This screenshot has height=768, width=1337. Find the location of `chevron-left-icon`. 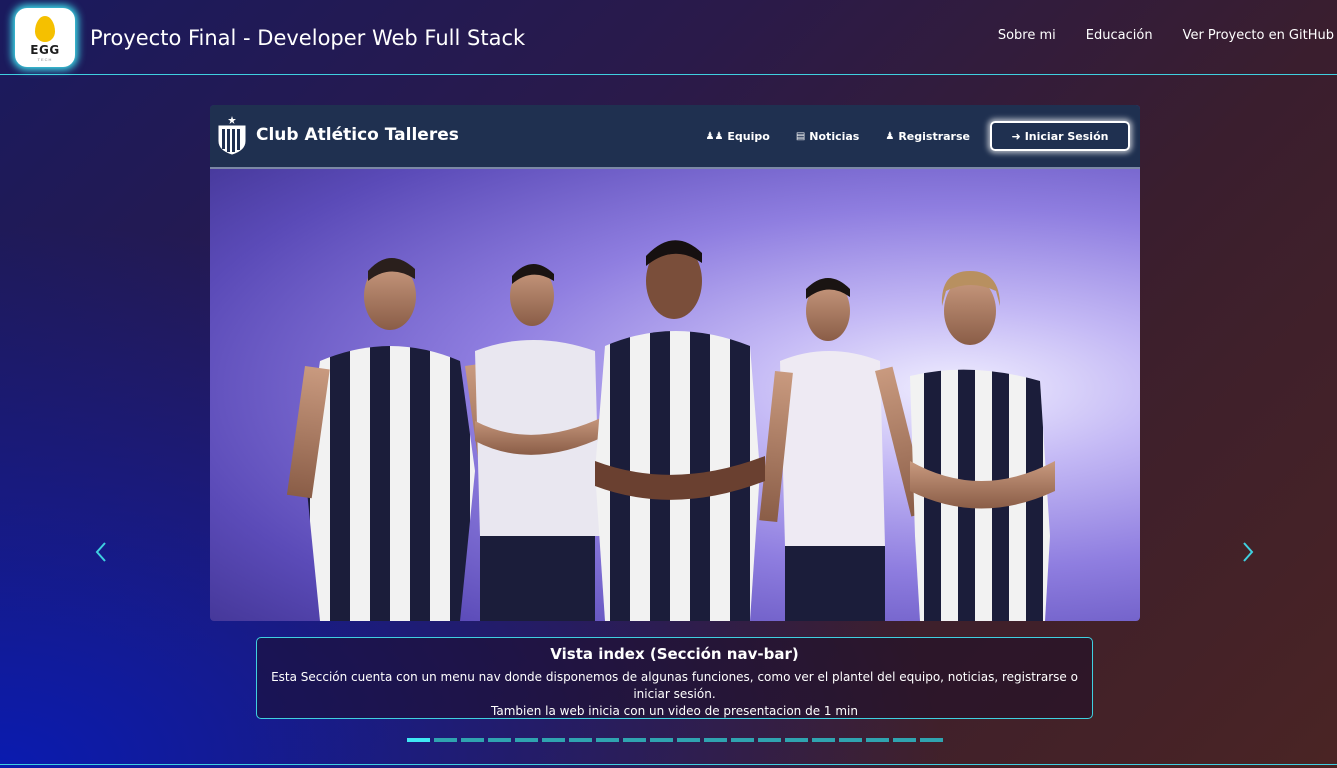

chevron-left-icon is located at coordinates (100, 552).